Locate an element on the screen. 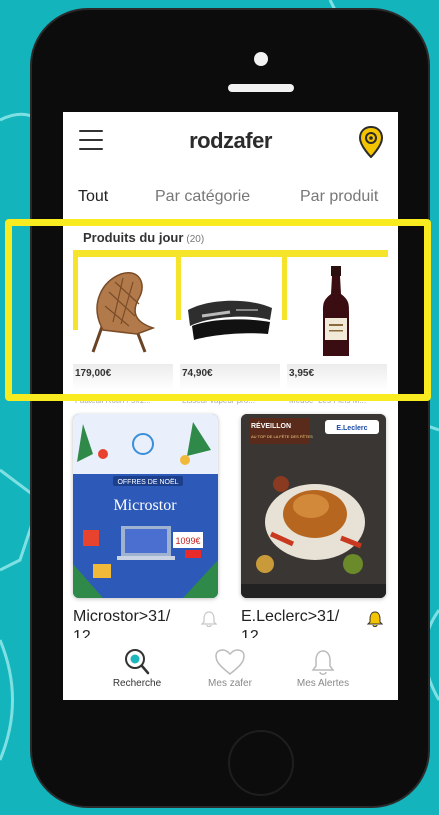  catalogue-title: E.Leclerc>31/ is located at coordinates (290, 616).